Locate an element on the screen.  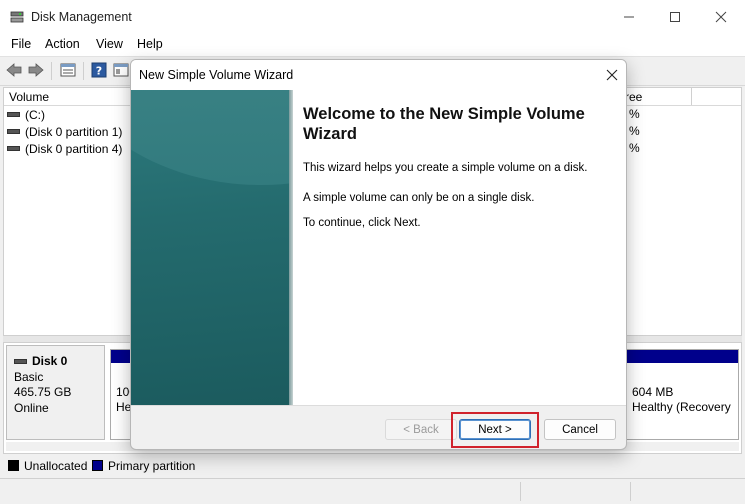
dialog-footer-divider is located at coordinates (378, 405).